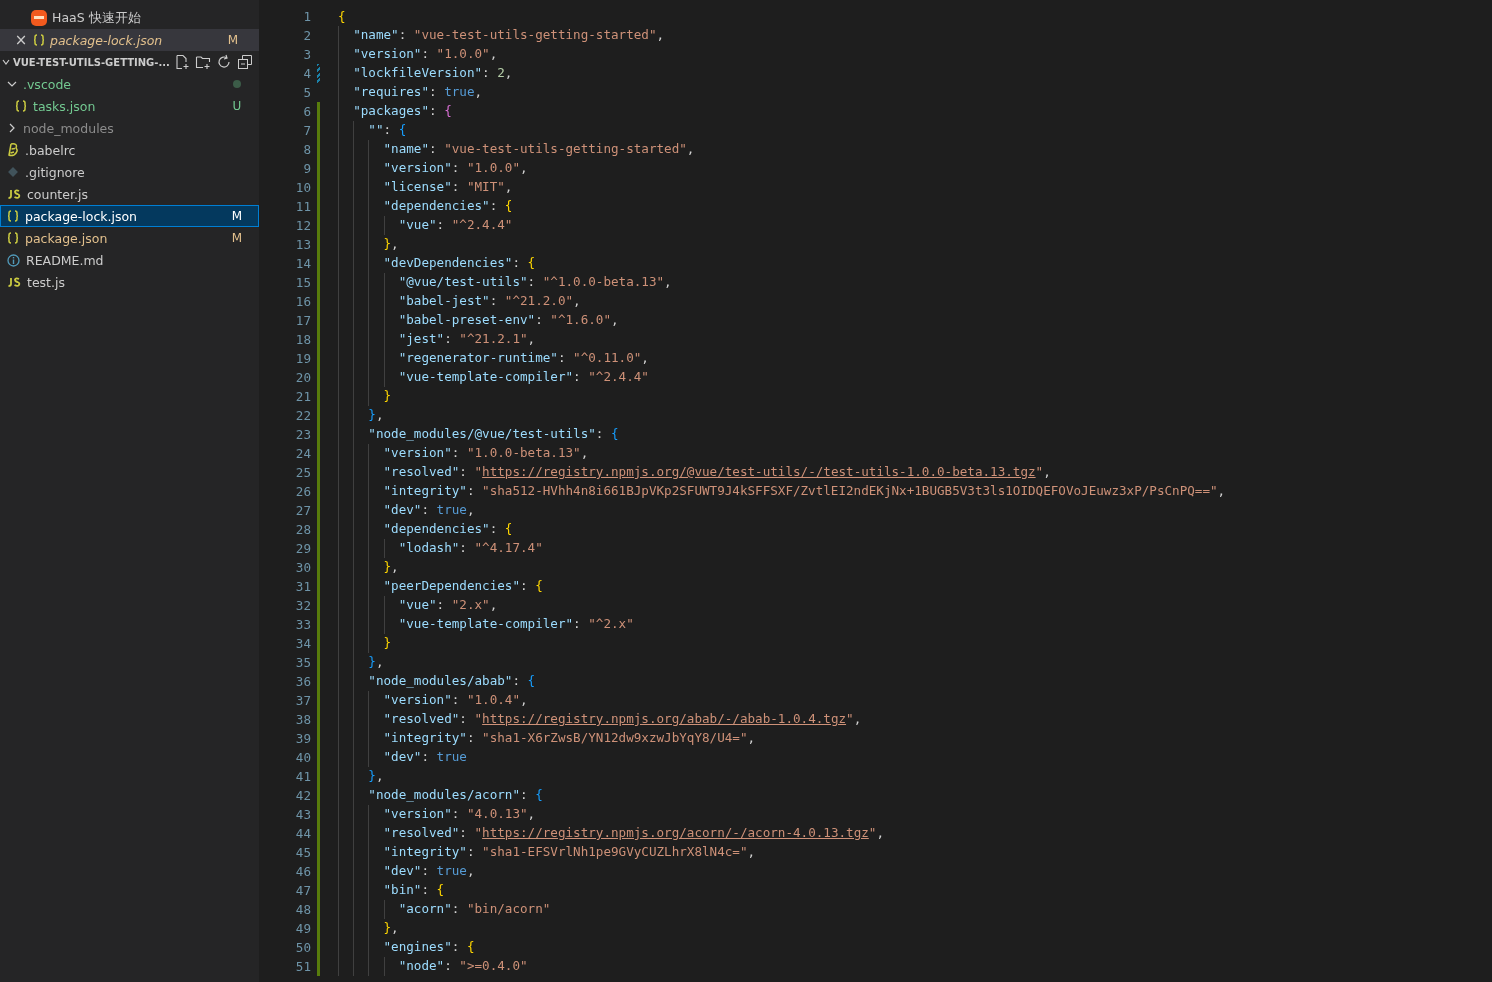  I want to click on tree-item: .gitignore, so click(129, 172).